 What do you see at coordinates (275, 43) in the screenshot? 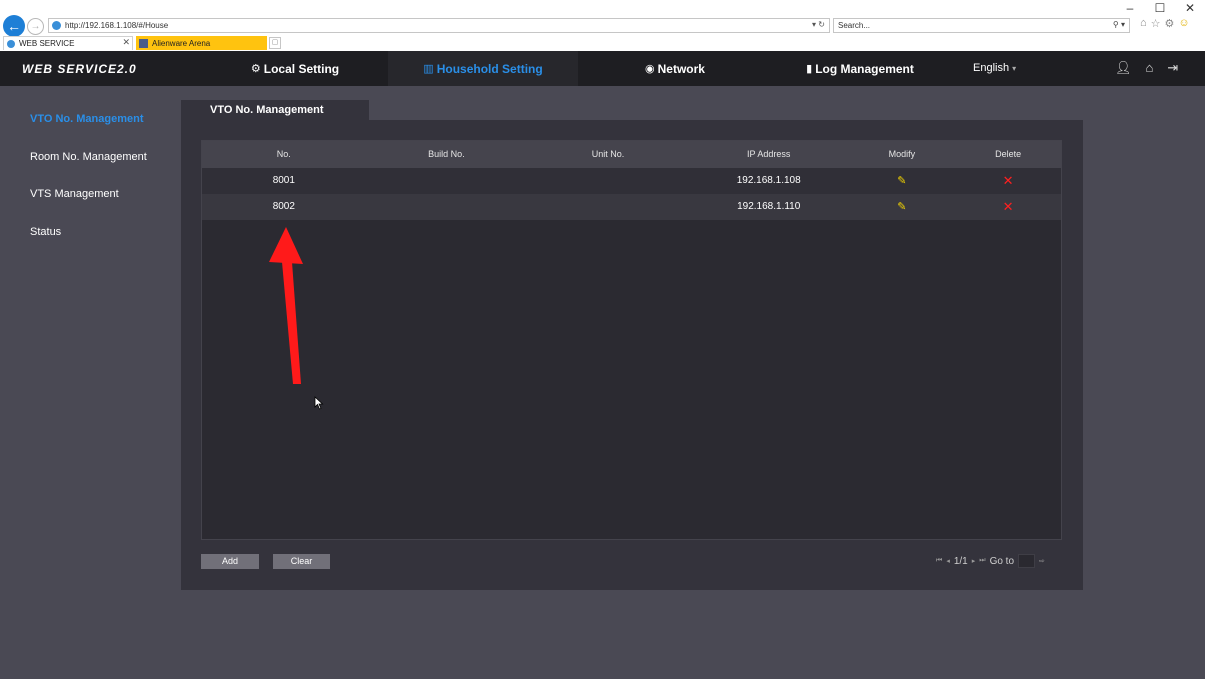
I see `new-tab-icon: ▢` at bounding box center [275, 43].